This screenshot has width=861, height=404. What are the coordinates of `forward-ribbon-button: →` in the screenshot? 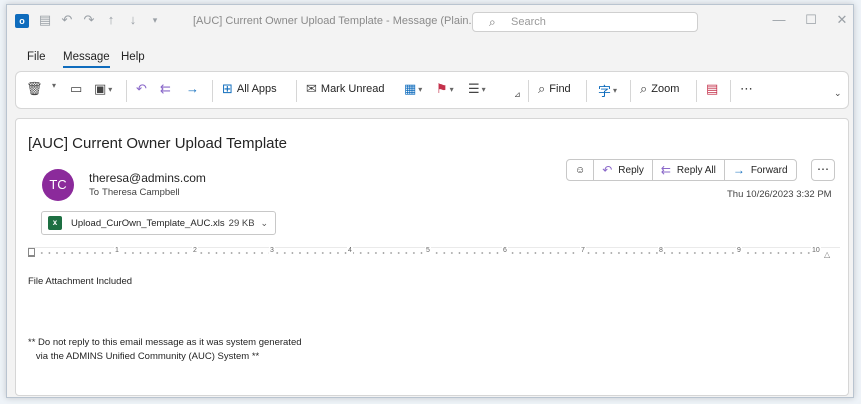 It's located at (192, 88).